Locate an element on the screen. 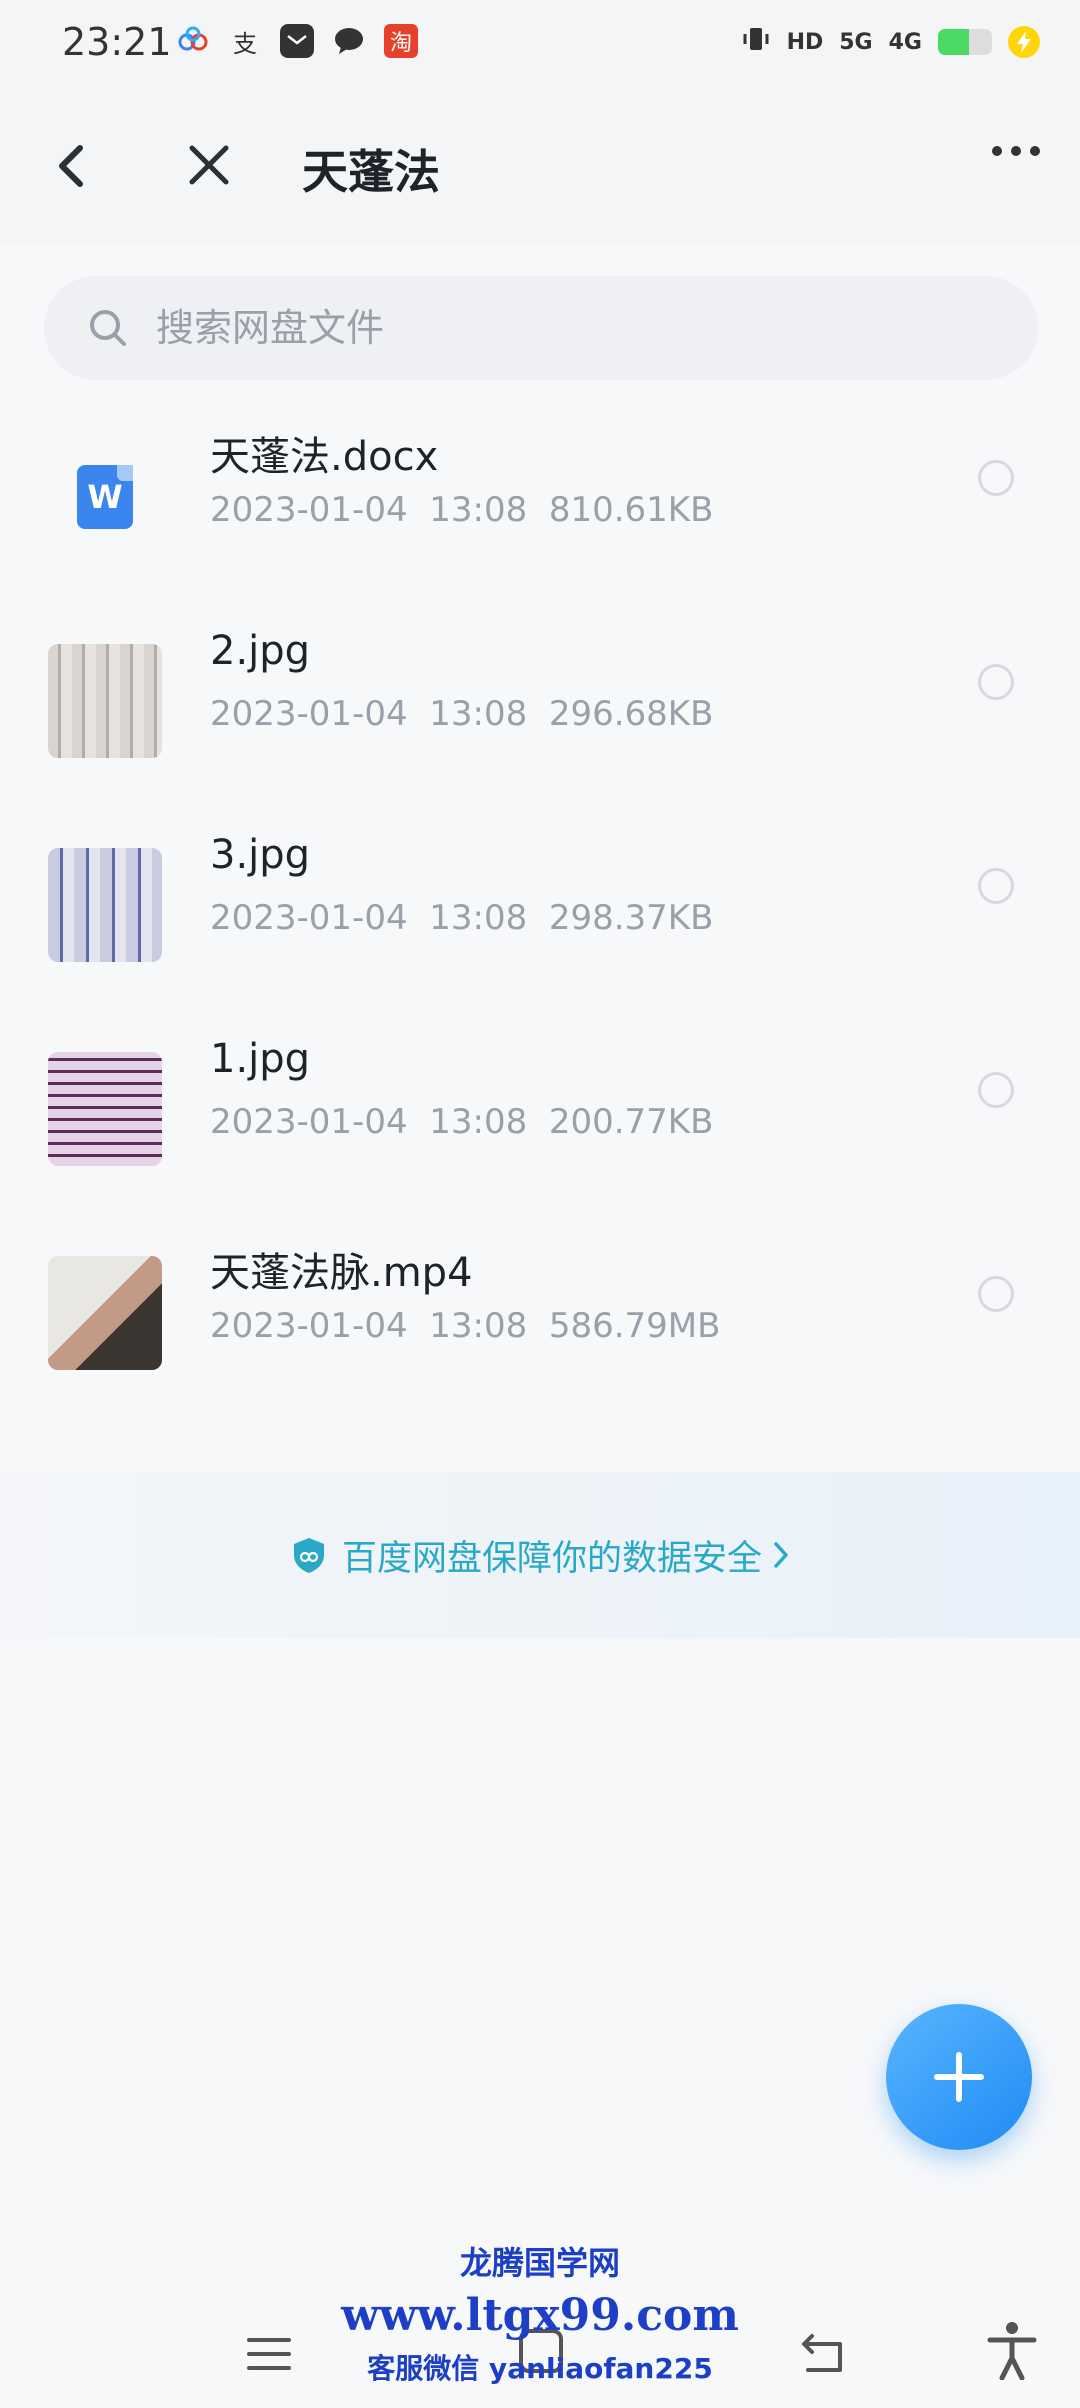  shield-icon is located at coordinates (308, 1555).